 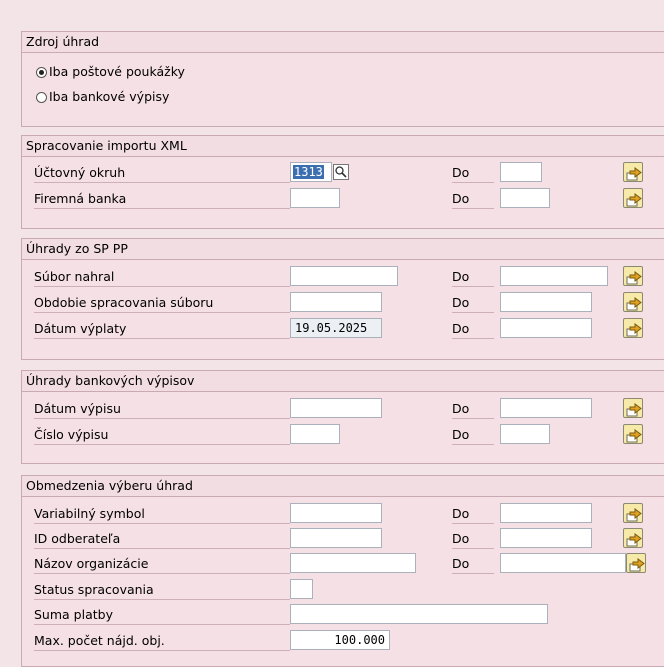 I want to click on company-code-label: Účtovný okruh, so click(x=162, y=173).